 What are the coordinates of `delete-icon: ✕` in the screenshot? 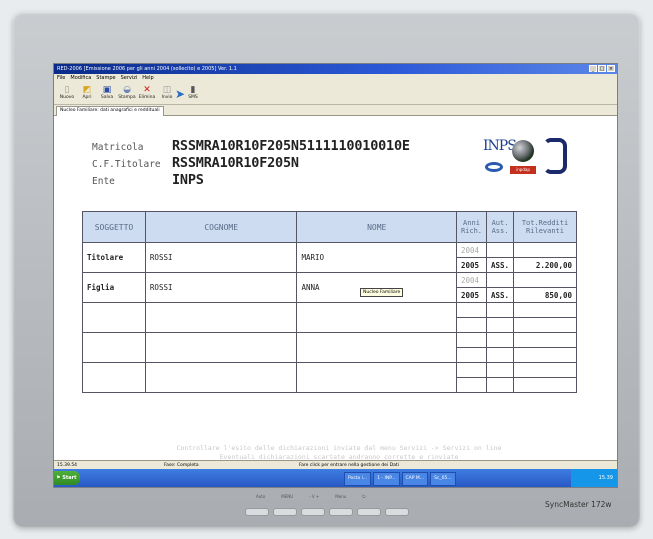 It's located at (147, 90).